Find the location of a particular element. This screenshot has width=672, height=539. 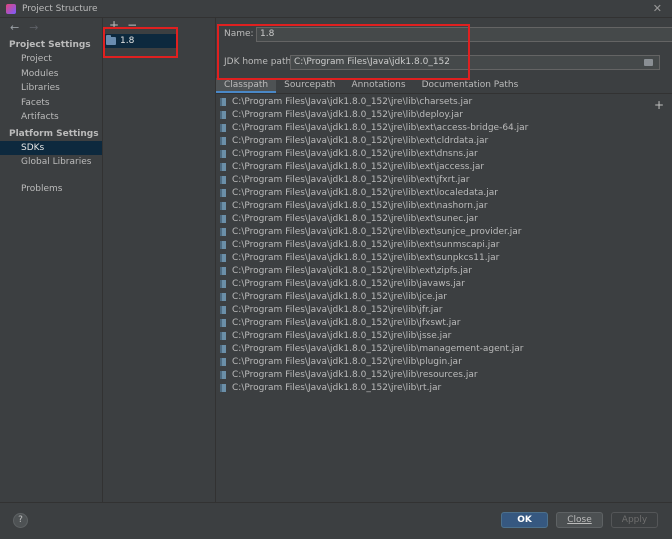

nav-item-facets: Facets is located at coordinates (51, 103).